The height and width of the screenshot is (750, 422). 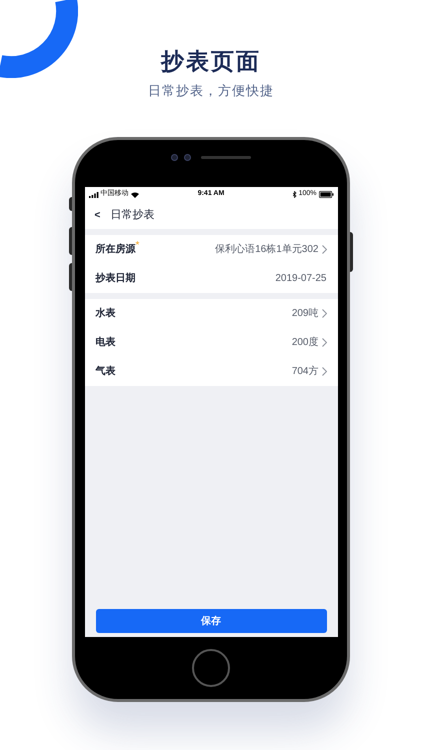 What do you see at coordinates (300, 279) in the screenshot?
I see `row-value: 2019-07-25` at bounding box center [300, 279].